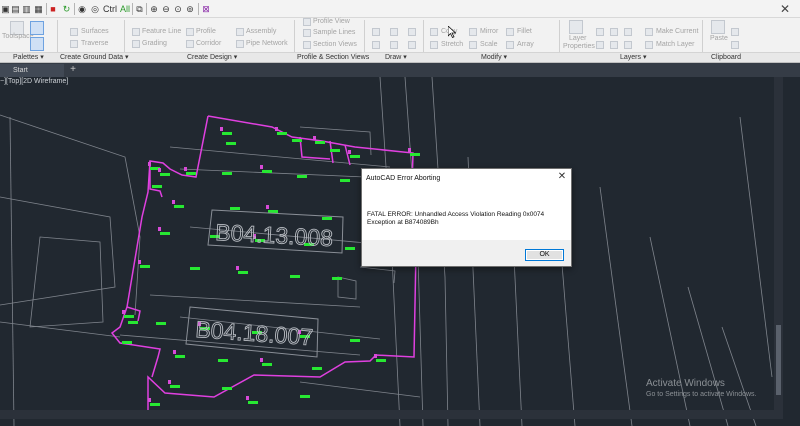 Image resolution: width=800 pixels, height=426 pixels. I want to click on match-layer-icon, so click(649, 45).